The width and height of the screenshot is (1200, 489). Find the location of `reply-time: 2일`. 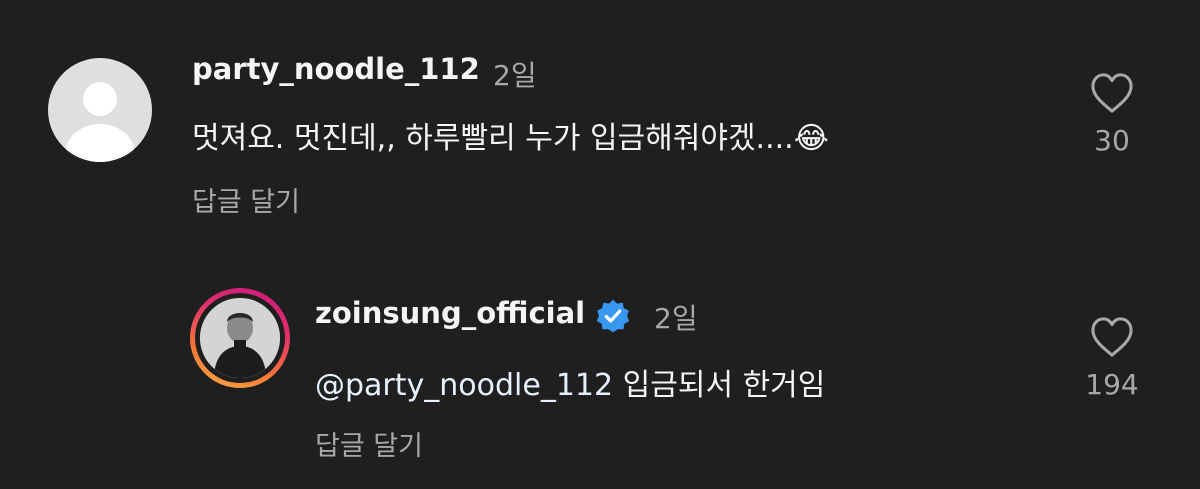

reply-time: 2일 is located at coordinates (676, 318).